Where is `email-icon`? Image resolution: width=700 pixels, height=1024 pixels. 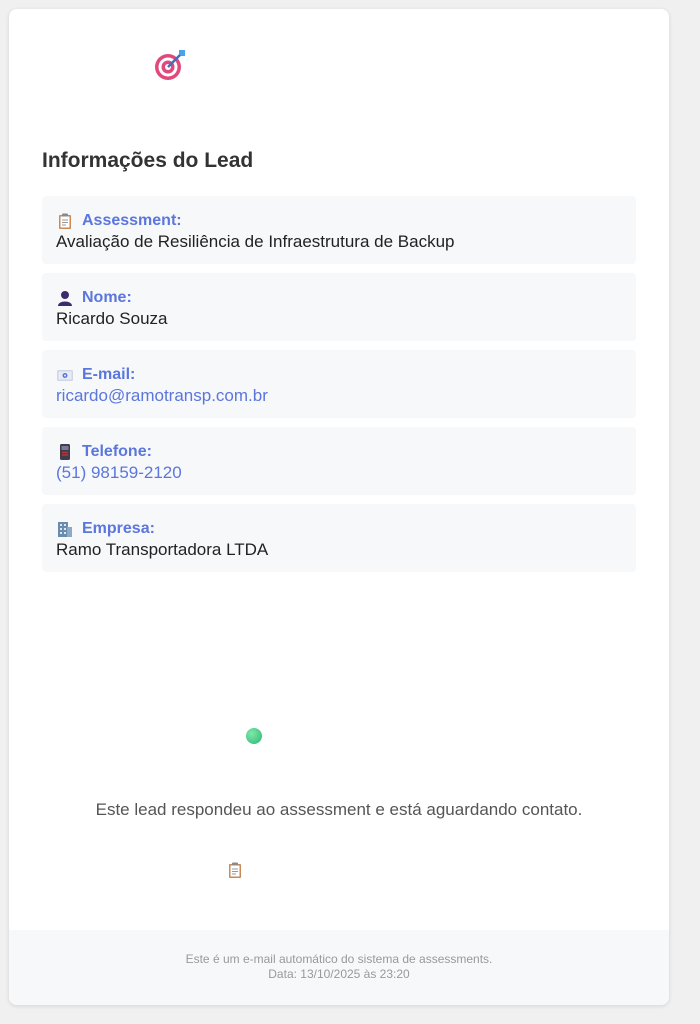
email-icon is located at coordinates (65, 375).